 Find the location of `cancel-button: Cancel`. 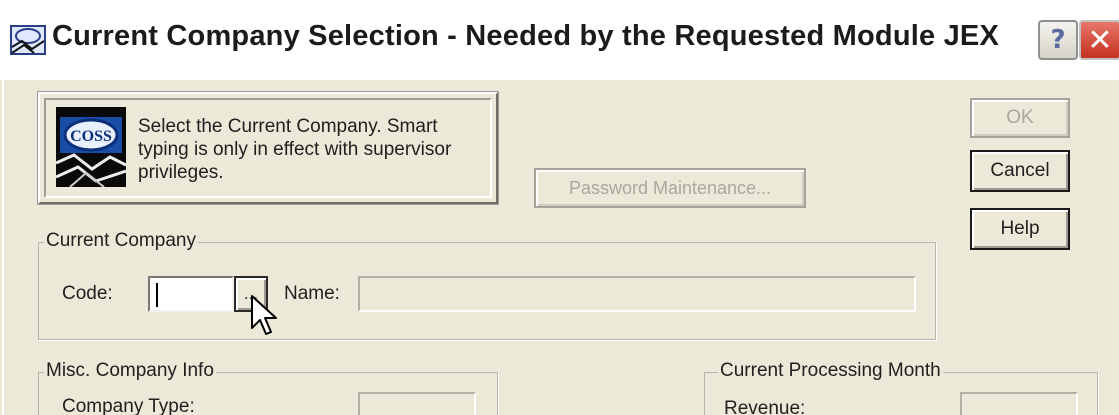

cancel-button: Cancel is located at coordinates (1020, 171).